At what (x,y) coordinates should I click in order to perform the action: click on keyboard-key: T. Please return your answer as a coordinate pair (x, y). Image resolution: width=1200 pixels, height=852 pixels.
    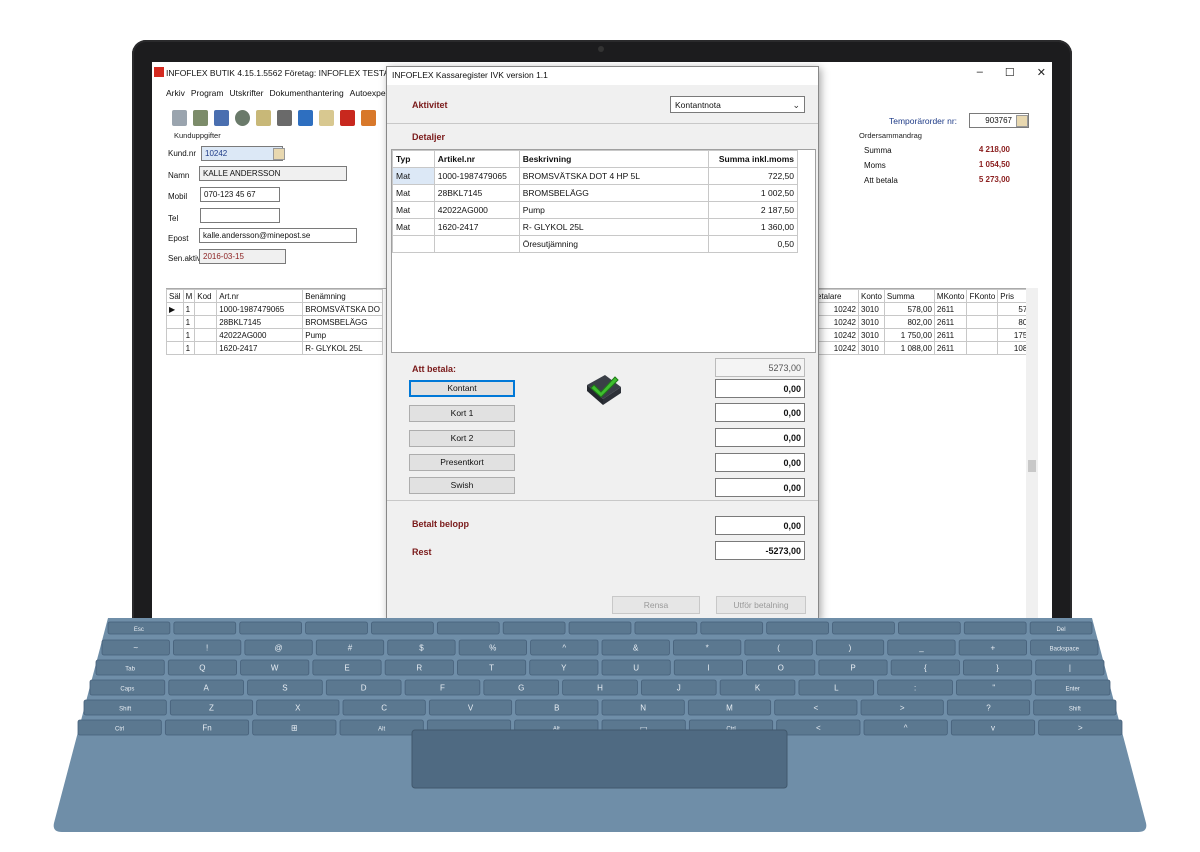
    Looking at the image, I should click on (492, 667).